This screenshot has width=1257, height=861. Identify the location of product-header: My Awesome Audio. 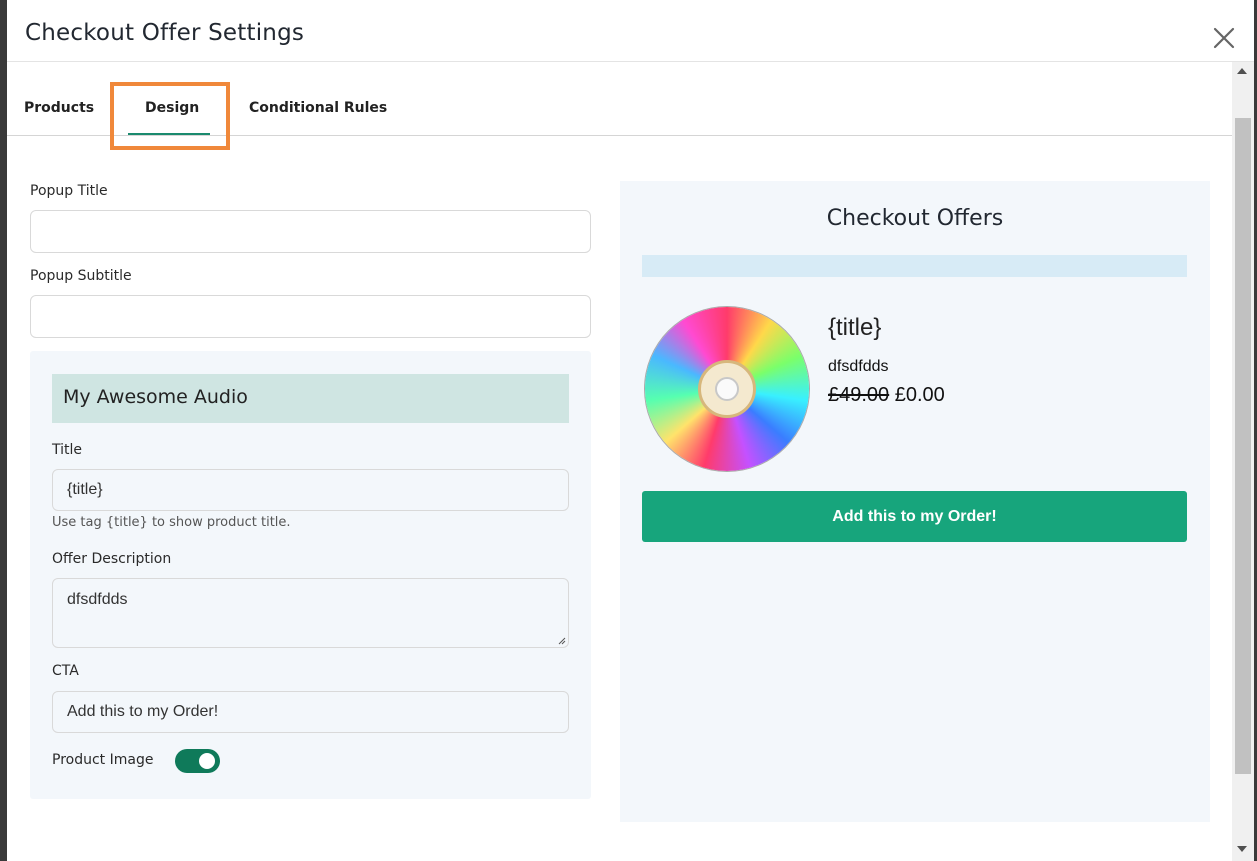
(310, 398).